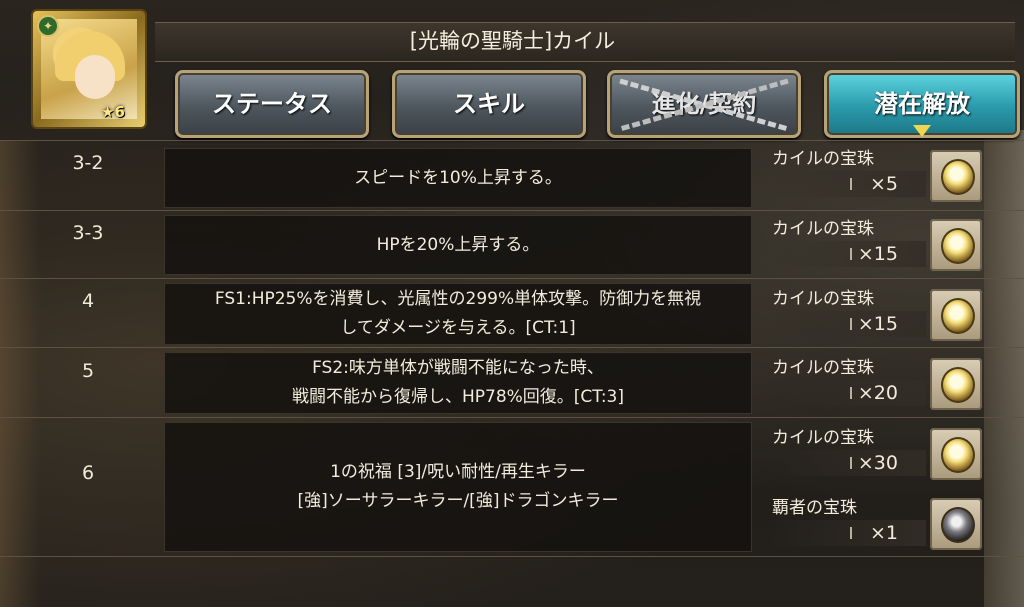 The width and height of the screenshot is (1024, 607). I want to click on tab-label: 潜在解放, so click(922, 104).